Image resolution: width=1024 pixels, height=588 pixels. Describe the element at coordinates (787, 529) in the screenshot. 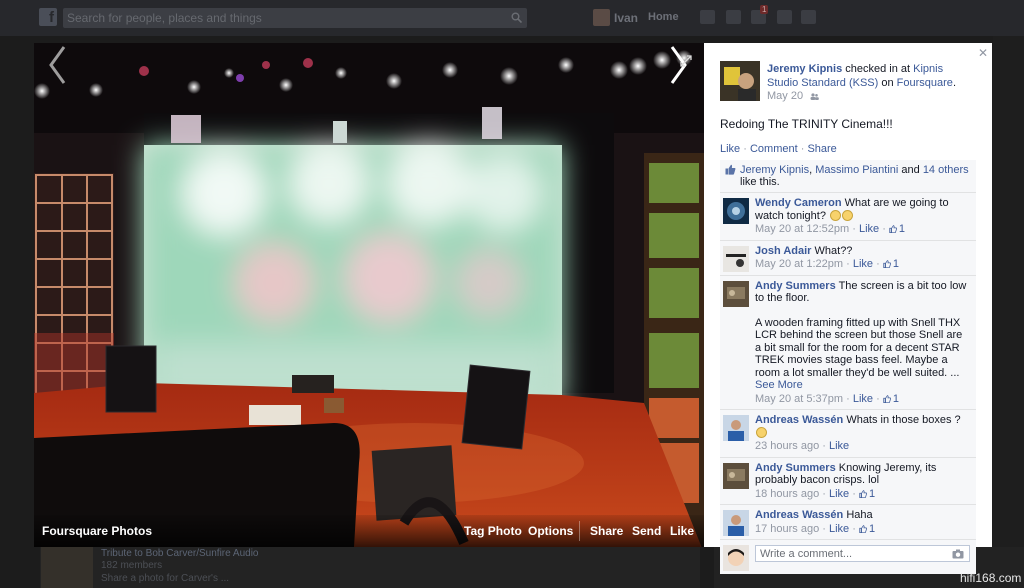

I see `comment-time-link: 17 hours ago` at that location.